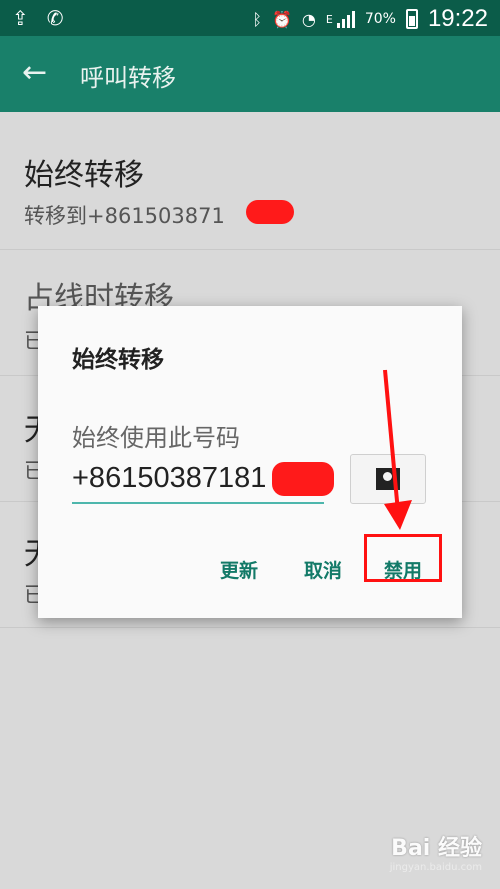 The height and width of the screenshot is (889, 500). I want to click on watermark-brand: Bai 经验, so click(436, 848).